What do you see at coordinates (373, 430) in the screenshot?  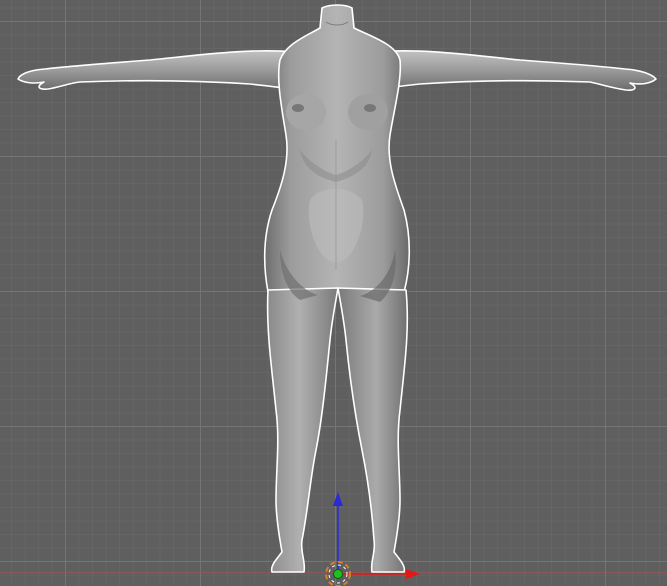 I see `right-leg` at bounding box center [373, 430].